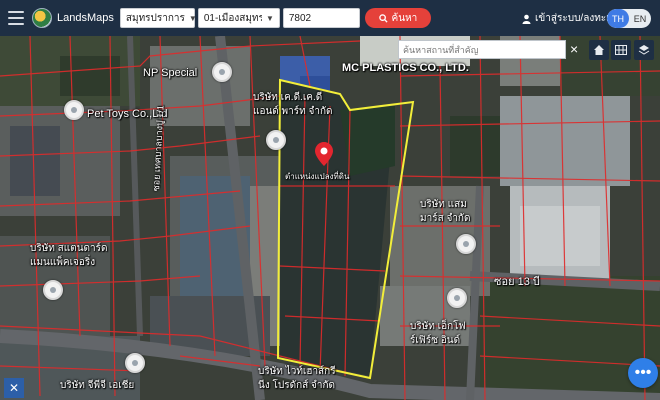 This screenshot has width=660, height=400. What do you see at coordinates (317, 176) in the screenshot?
I see `parcel-caption: ตำแหน่งแปลงที่ดิน` at bounding box center [317, 176].